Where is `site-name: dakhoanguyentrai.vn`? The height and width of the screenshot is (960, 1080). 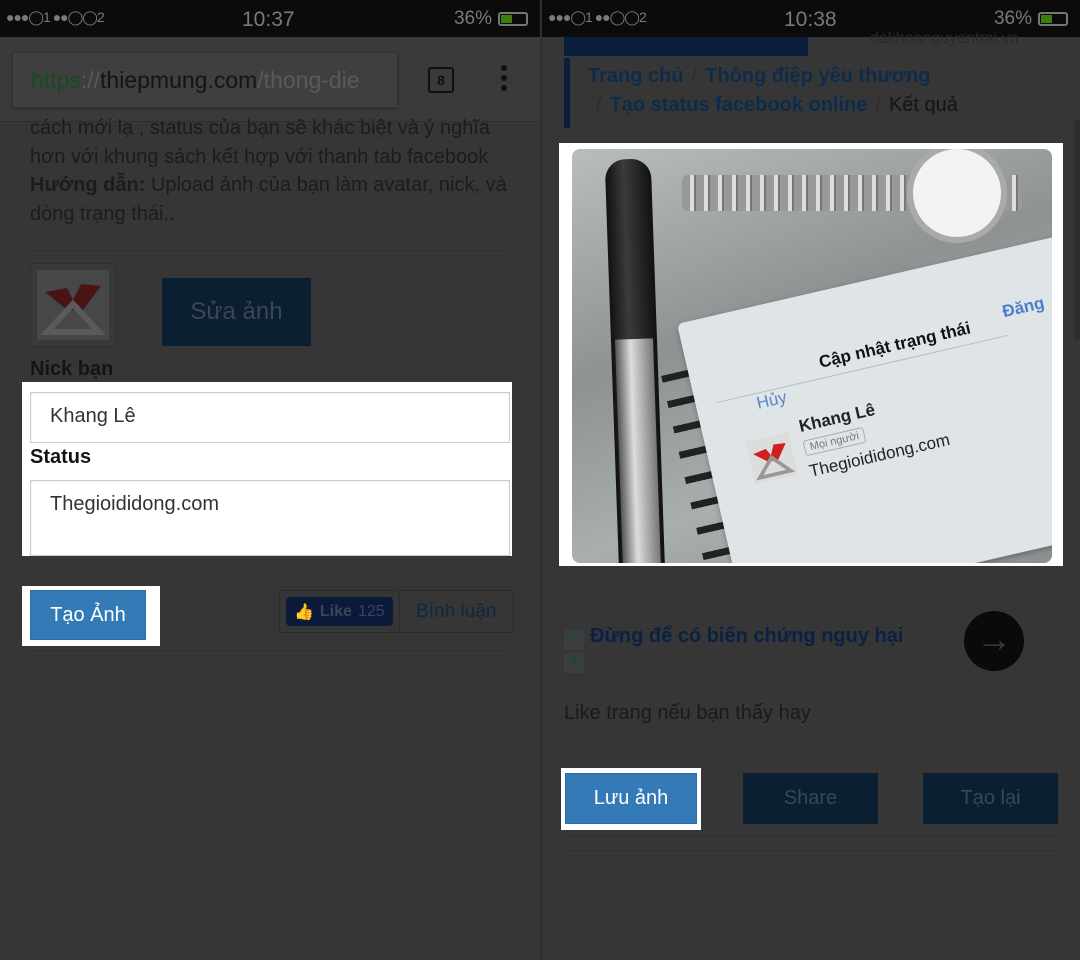
site-name: dakhoanguyentrai.vn is located at coordinates (944, 38).